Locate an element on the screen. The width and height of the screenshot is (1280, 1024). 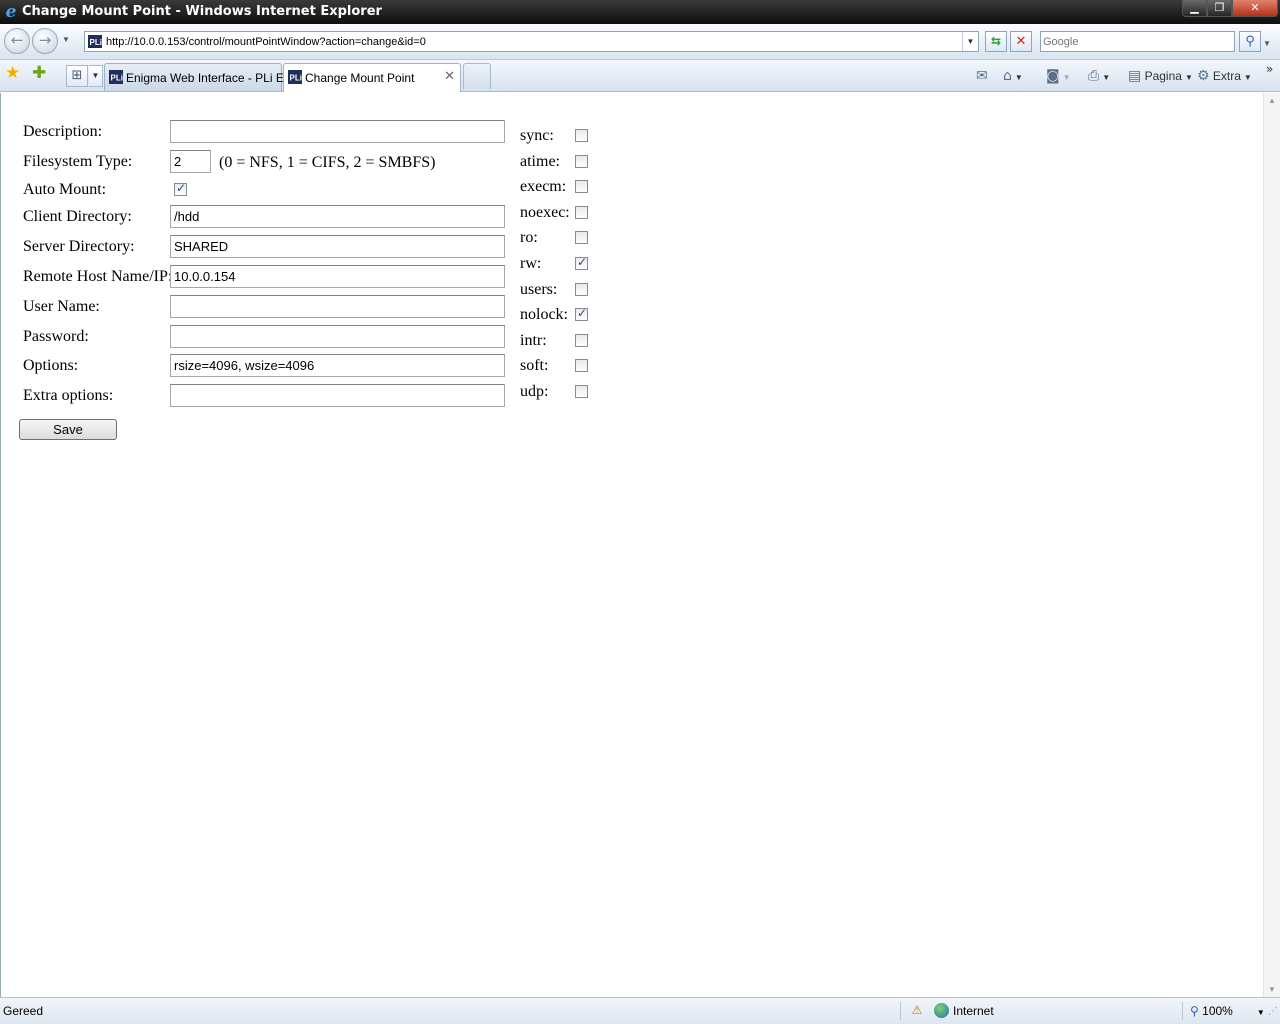
feeds-mail-button: ✉ is located at coordinates (982, 76).